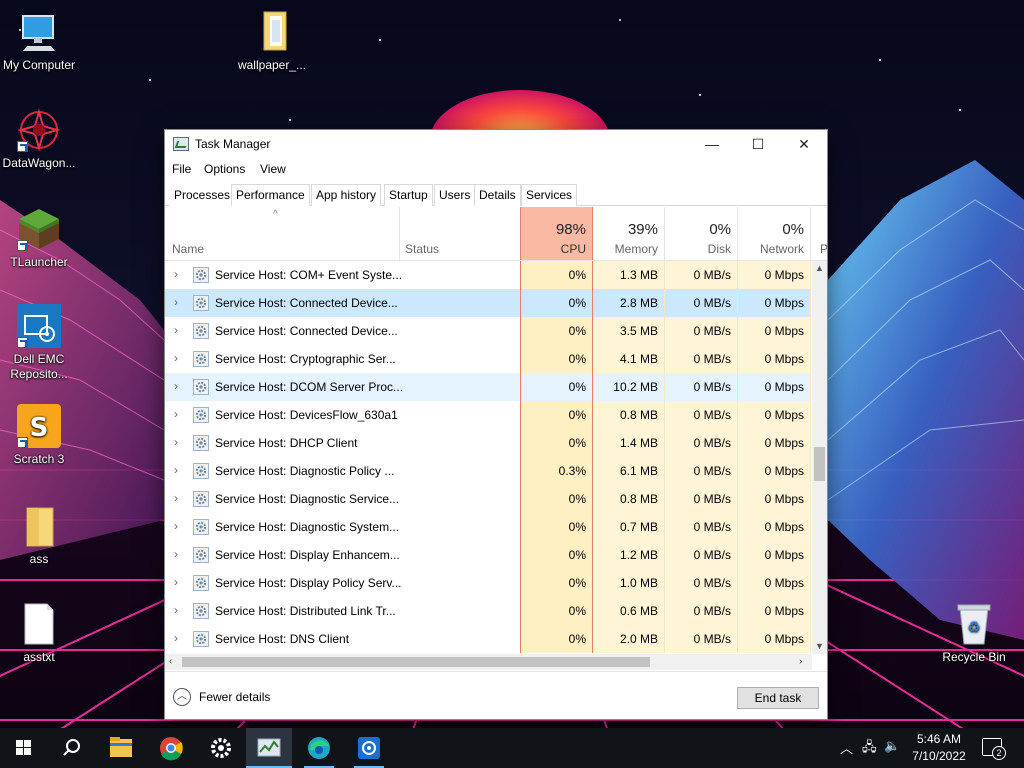 This screenshot has width=1024, height=768. I want to click on tab-performance: Performance, so click(270, 195).